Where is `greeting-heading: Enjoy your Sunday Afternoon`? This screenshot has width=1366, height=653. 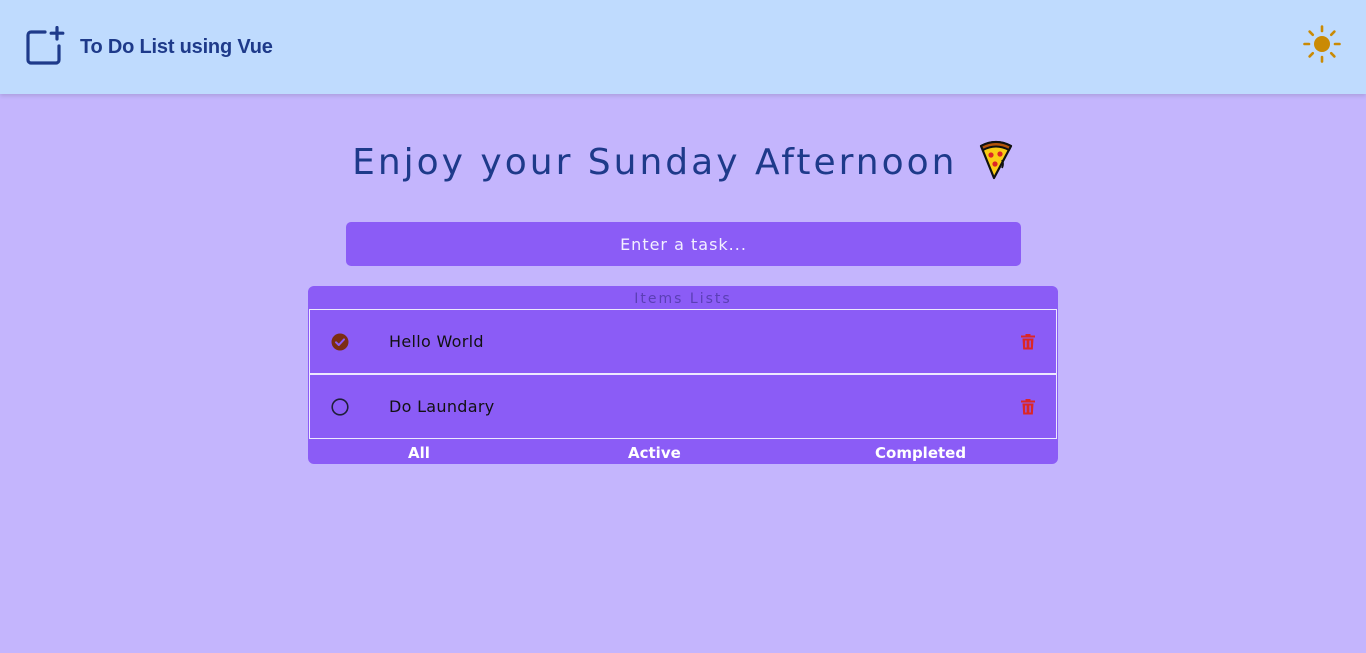
greeting-heading: Enjoy your Sunday Afternoon is located at coordinates (683, 161).